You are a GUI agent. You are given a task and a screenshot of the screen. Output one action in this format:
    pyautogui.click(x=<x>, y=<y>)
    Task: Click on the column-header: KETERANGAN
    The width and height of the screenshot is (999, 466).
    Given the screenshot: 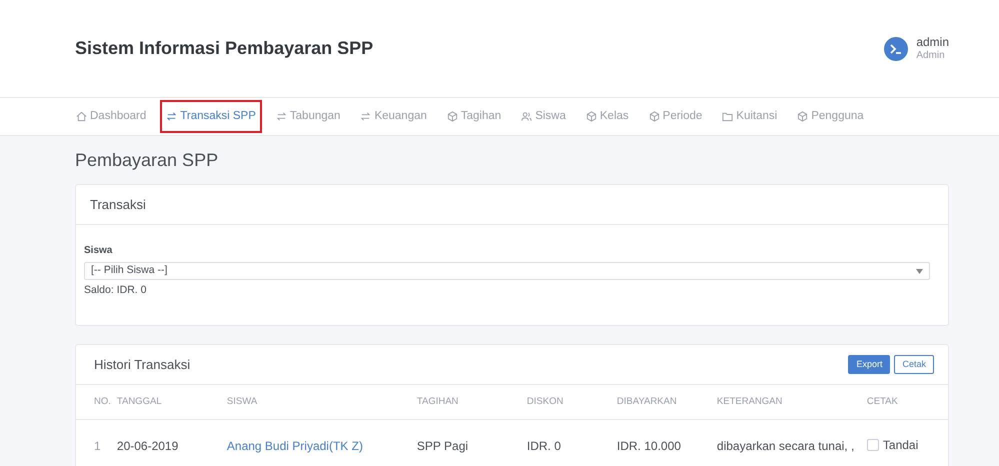 What is the action you would take?
    pyautogui.click(x=791, y=402)
    